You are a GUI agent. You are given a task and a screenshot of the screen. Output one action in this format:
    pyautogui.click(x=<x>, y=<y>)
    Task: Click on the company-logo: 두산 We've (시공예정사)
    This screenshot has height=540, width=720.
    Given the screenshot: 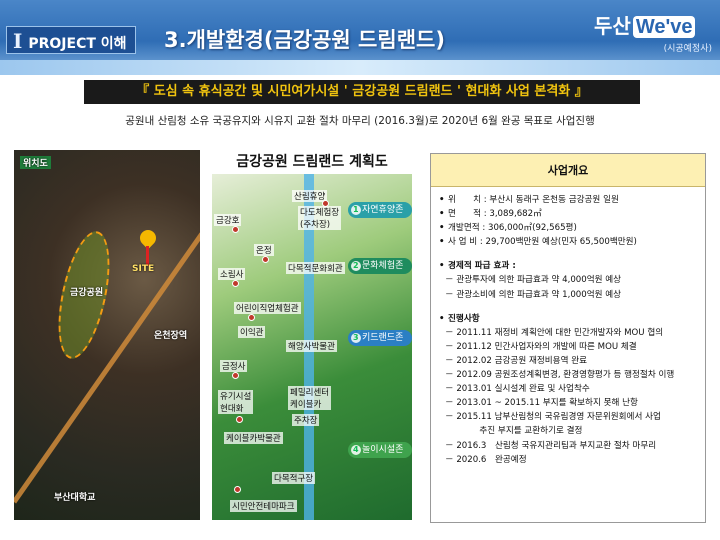 What is the action you would take?
    pyautogui.click(x=655, y=35)
    